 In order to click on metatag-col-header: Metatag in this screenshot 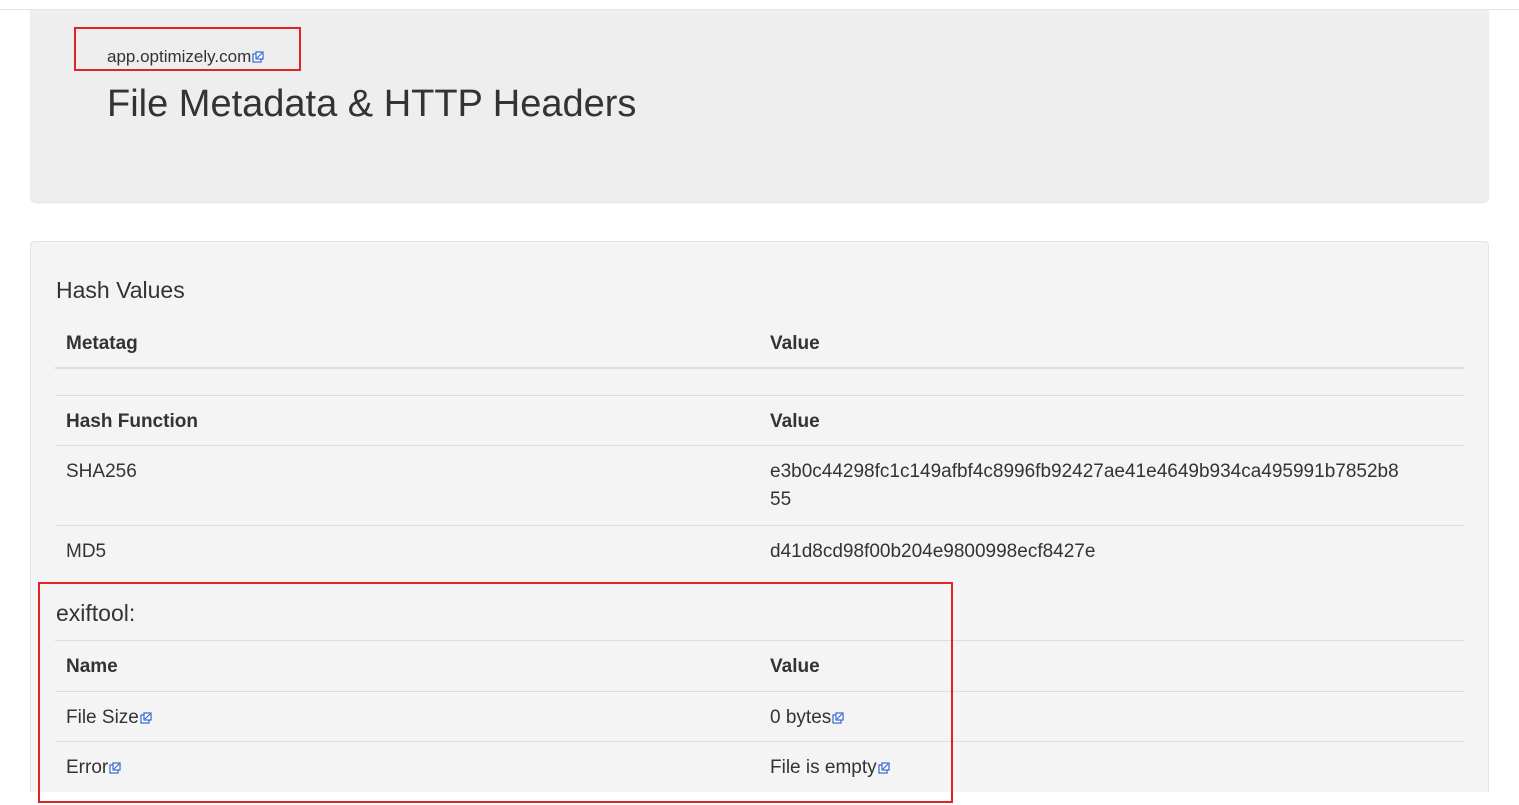, I will do `click(102, 343)`.